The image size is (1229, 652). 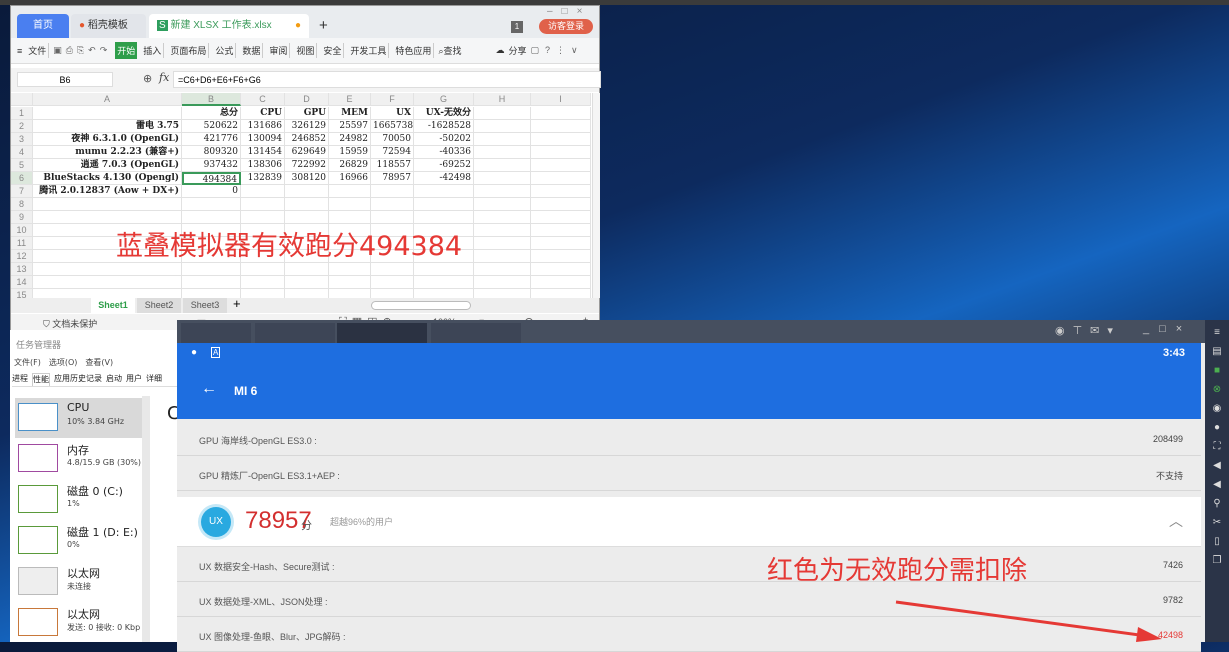 What do you see at coordinates (80, 582) in the screenshot?
I see `perf-item: 以太网 未连接` at bounding box center [80, 582].